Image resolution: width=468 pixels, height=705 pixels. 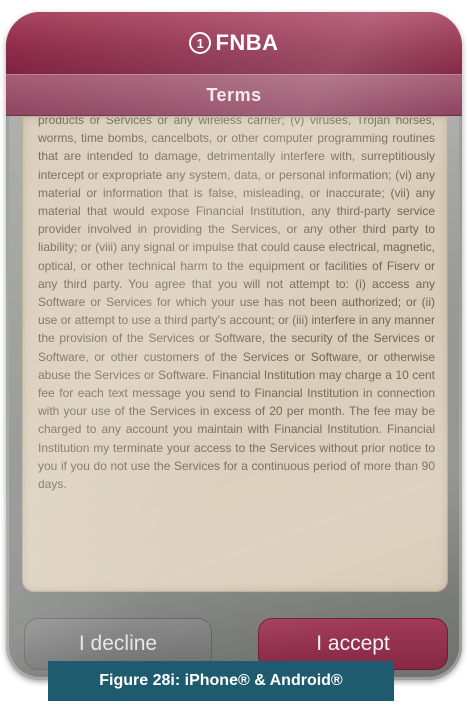 I want to click on logo-one-icon: 1, so click(x=200, y=43).